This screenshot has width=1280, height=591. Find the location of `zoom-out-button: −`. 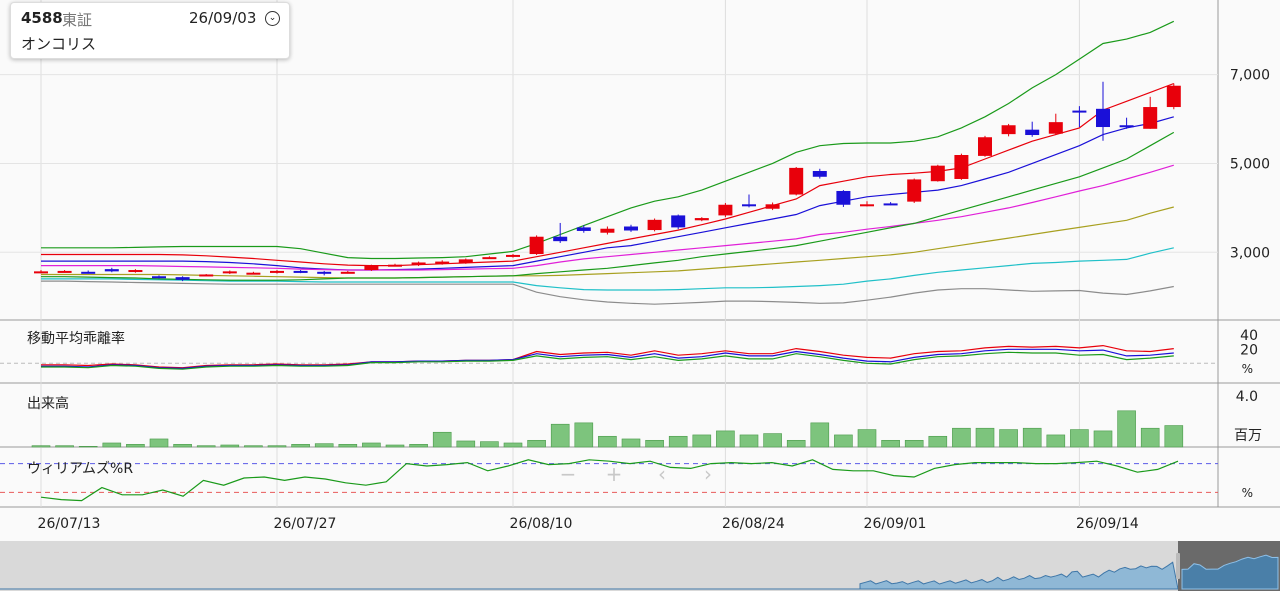

zoom-out-button: − is located at coordinates (568, 474).